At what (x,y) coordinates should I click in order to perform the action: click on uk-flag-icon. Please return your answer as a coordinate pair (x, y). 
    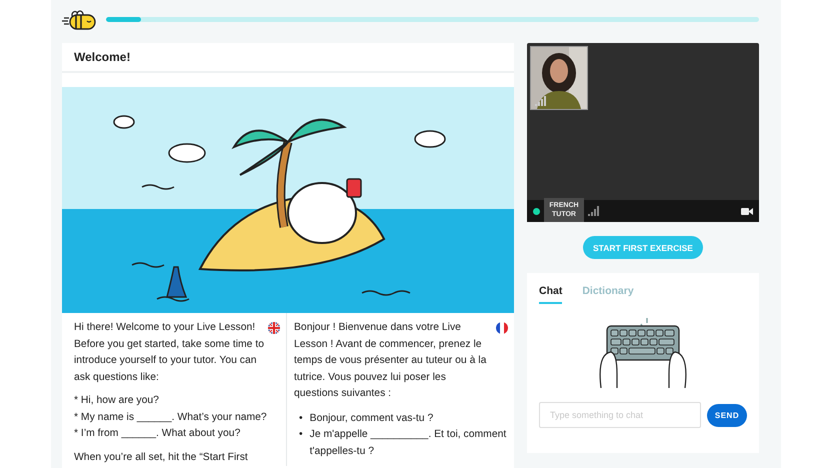
    Looking at the image, I should click on (274, 328).